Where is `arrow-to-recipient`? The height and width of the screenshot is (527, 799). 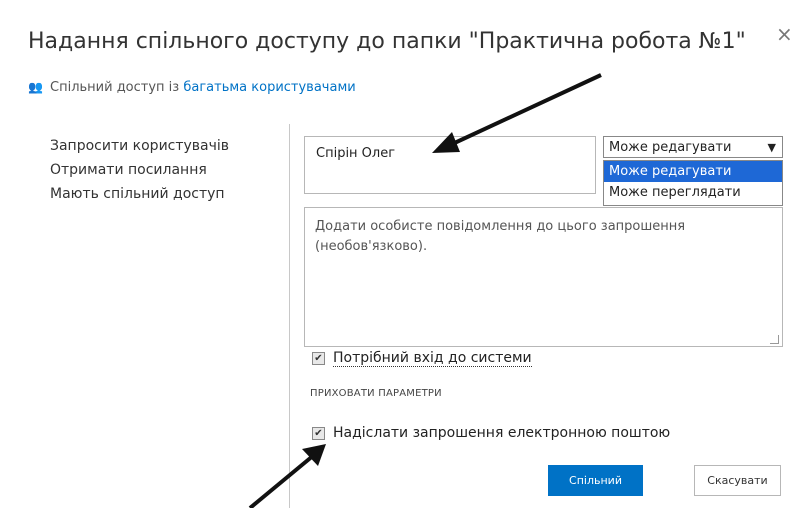 arrow-to-recipient is located at coordinates (517, 113).